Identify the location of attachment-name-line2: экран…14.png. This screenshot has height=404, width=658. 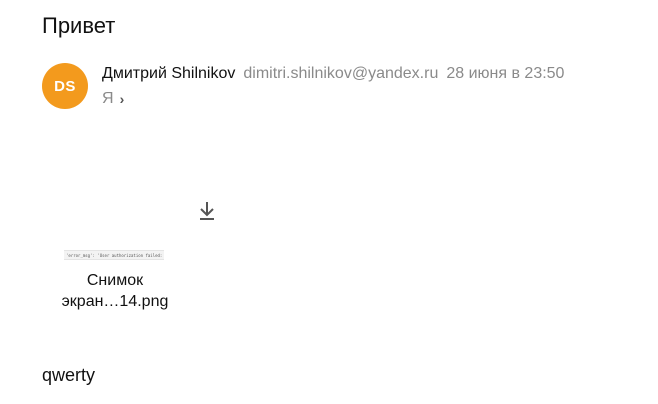
(115, 301).